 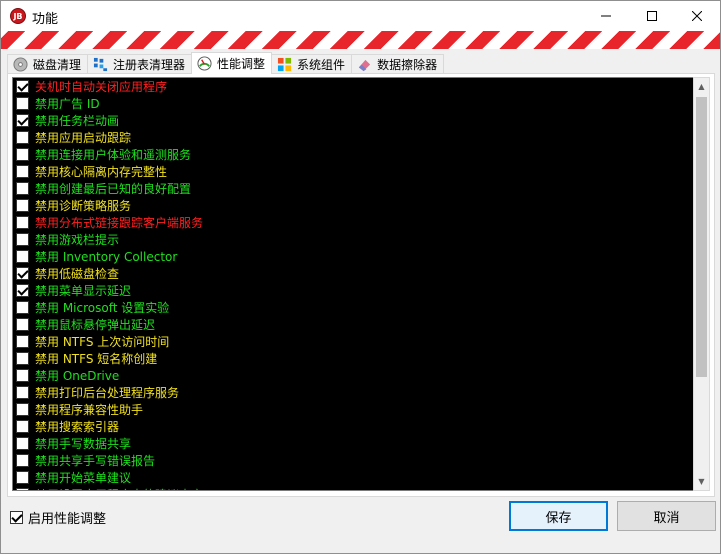 I want to click on list-item: 禁用核心隔离内存完整性, so click(x=353, y=171).